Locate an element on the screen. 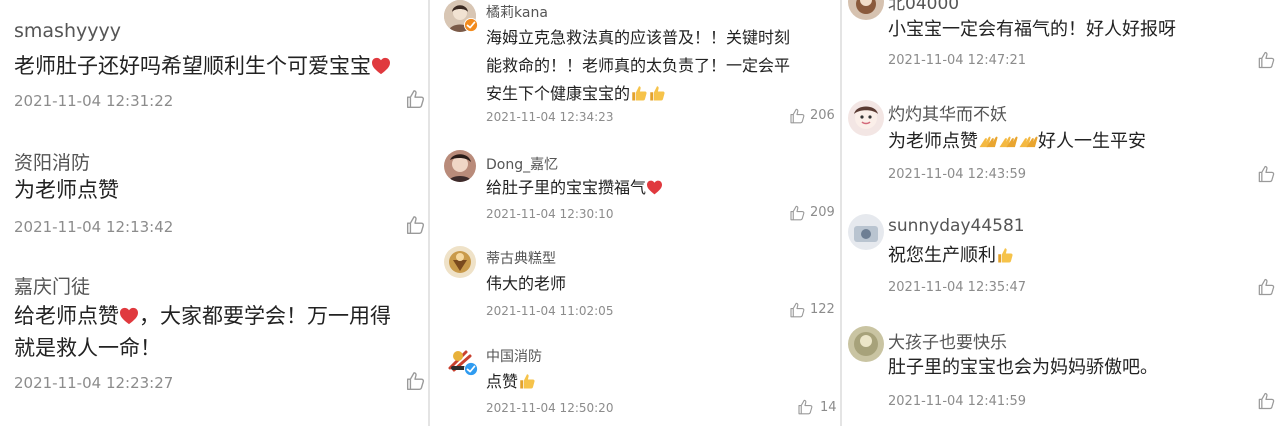  comment-timestamp: 2021-11-04 12:13:42 is located at coordinates (94, 227).